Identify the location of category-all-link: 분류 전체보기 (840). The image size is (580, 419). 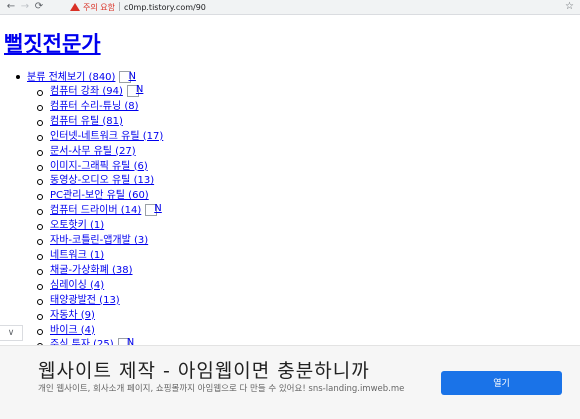
(71, 77).